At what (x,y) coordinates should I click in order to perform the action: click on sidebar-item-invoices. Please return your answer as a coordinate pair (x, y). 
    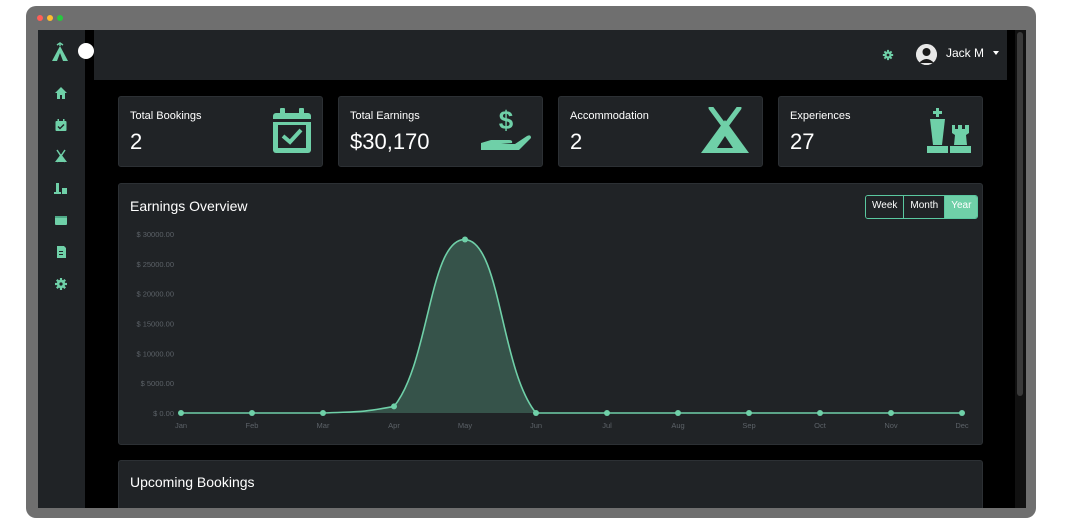
    Looking at the image, I should click on (61, 252).